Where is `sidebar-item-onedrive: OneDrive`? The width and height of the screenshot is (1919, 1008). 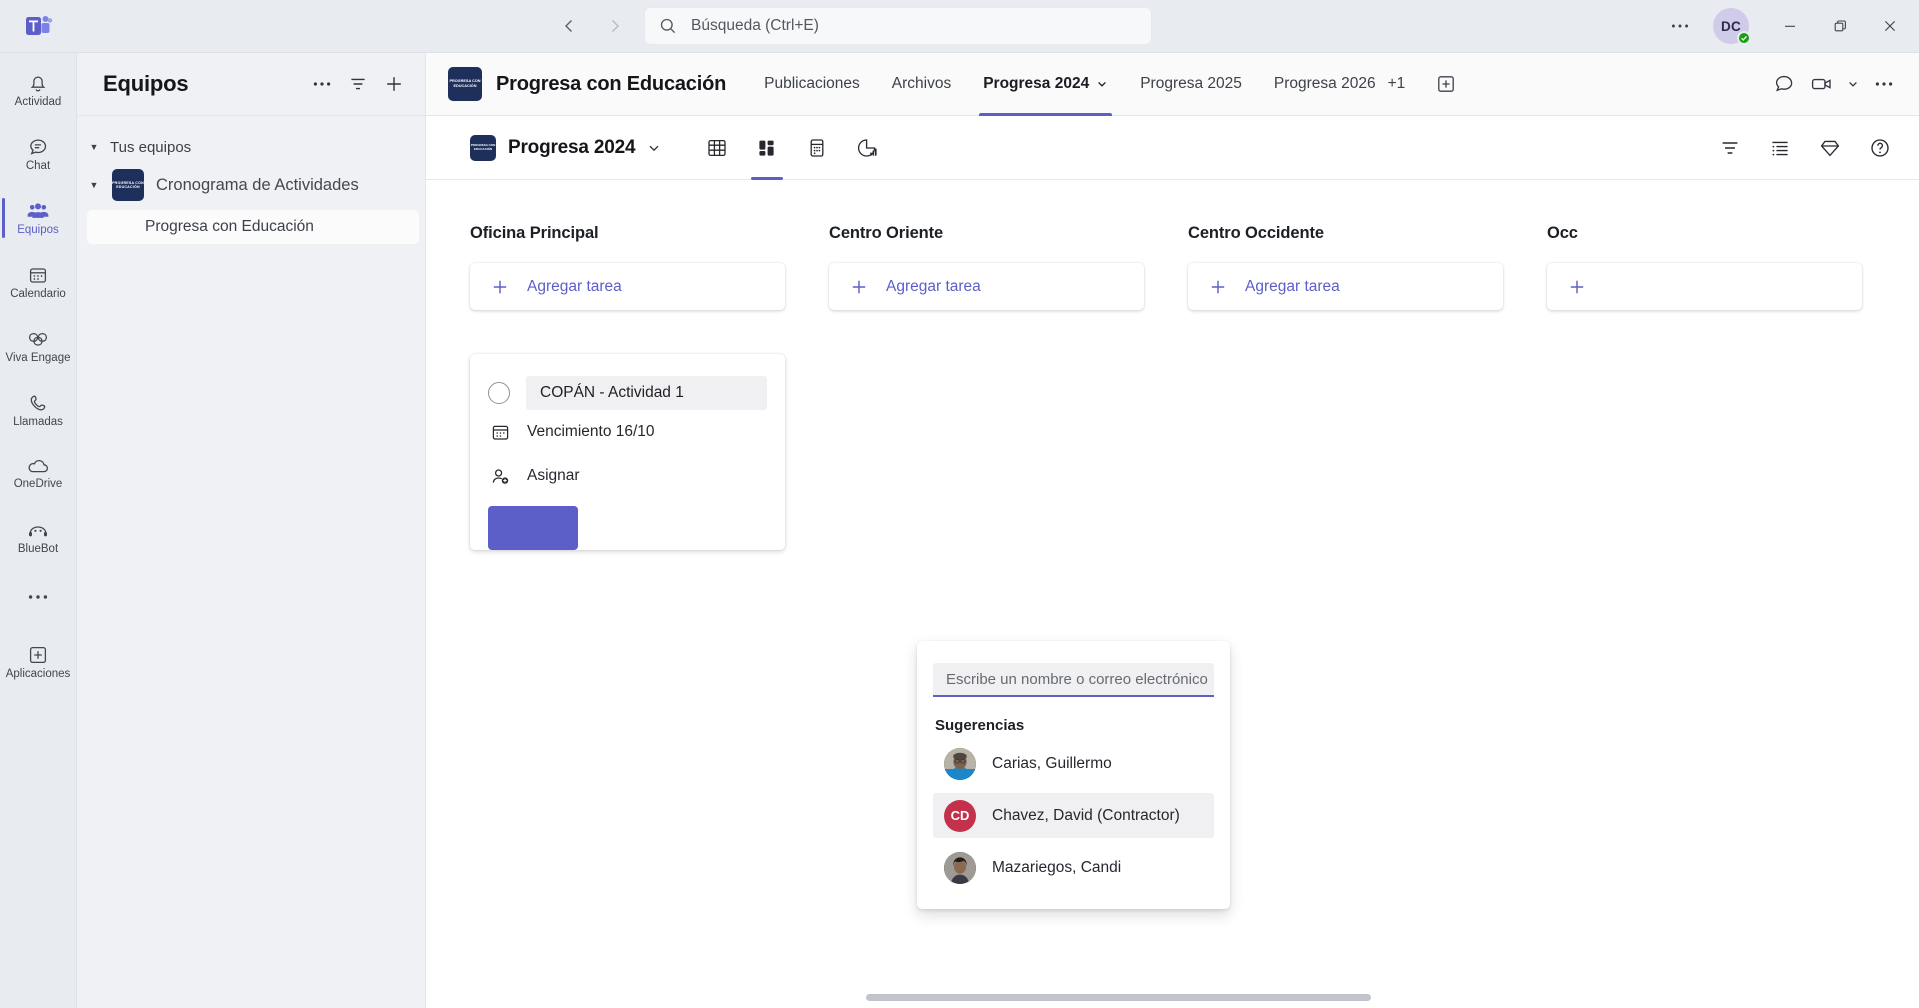 sidebar-item-onedrive: OneDrive is located at coordinates (38, 474).